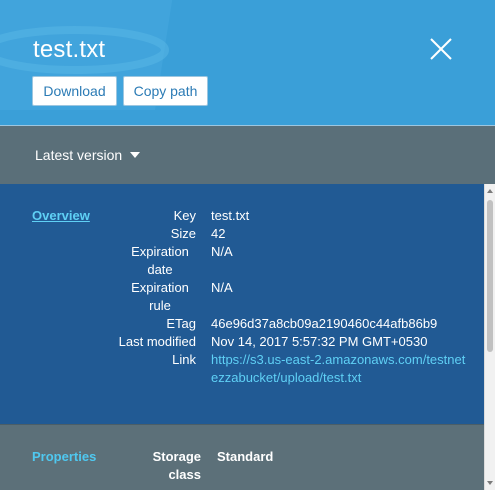 This screenshot has width=495, height=490. I want to click on caret-down-icon, so click(135, 155).